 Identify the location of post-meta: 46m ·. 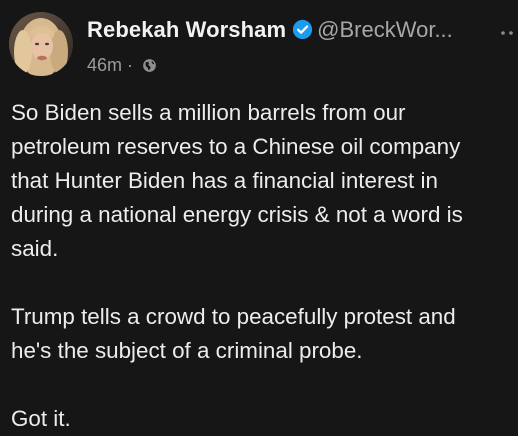
(122, 66).